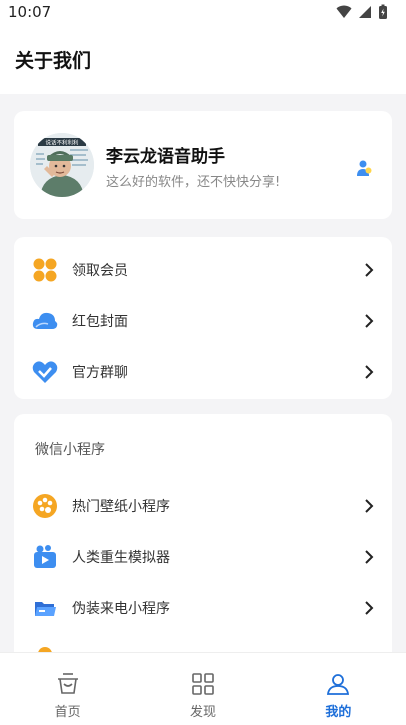 This screenshot has height=725, width=406. I want to click on grid-icon, so click(203, 684).